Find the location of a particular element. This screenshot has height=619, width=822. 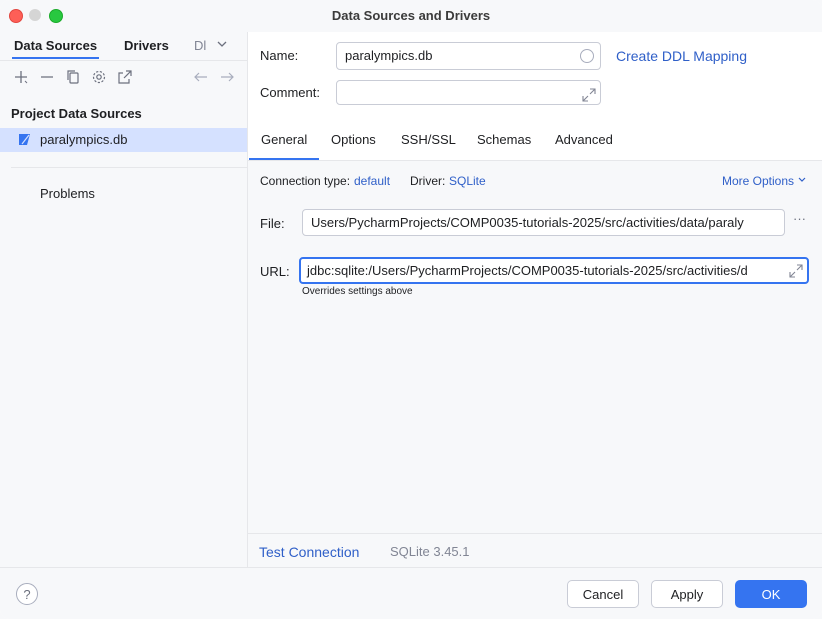

window-title: Data Sources and Drivers is located at coordinates (411, 15).